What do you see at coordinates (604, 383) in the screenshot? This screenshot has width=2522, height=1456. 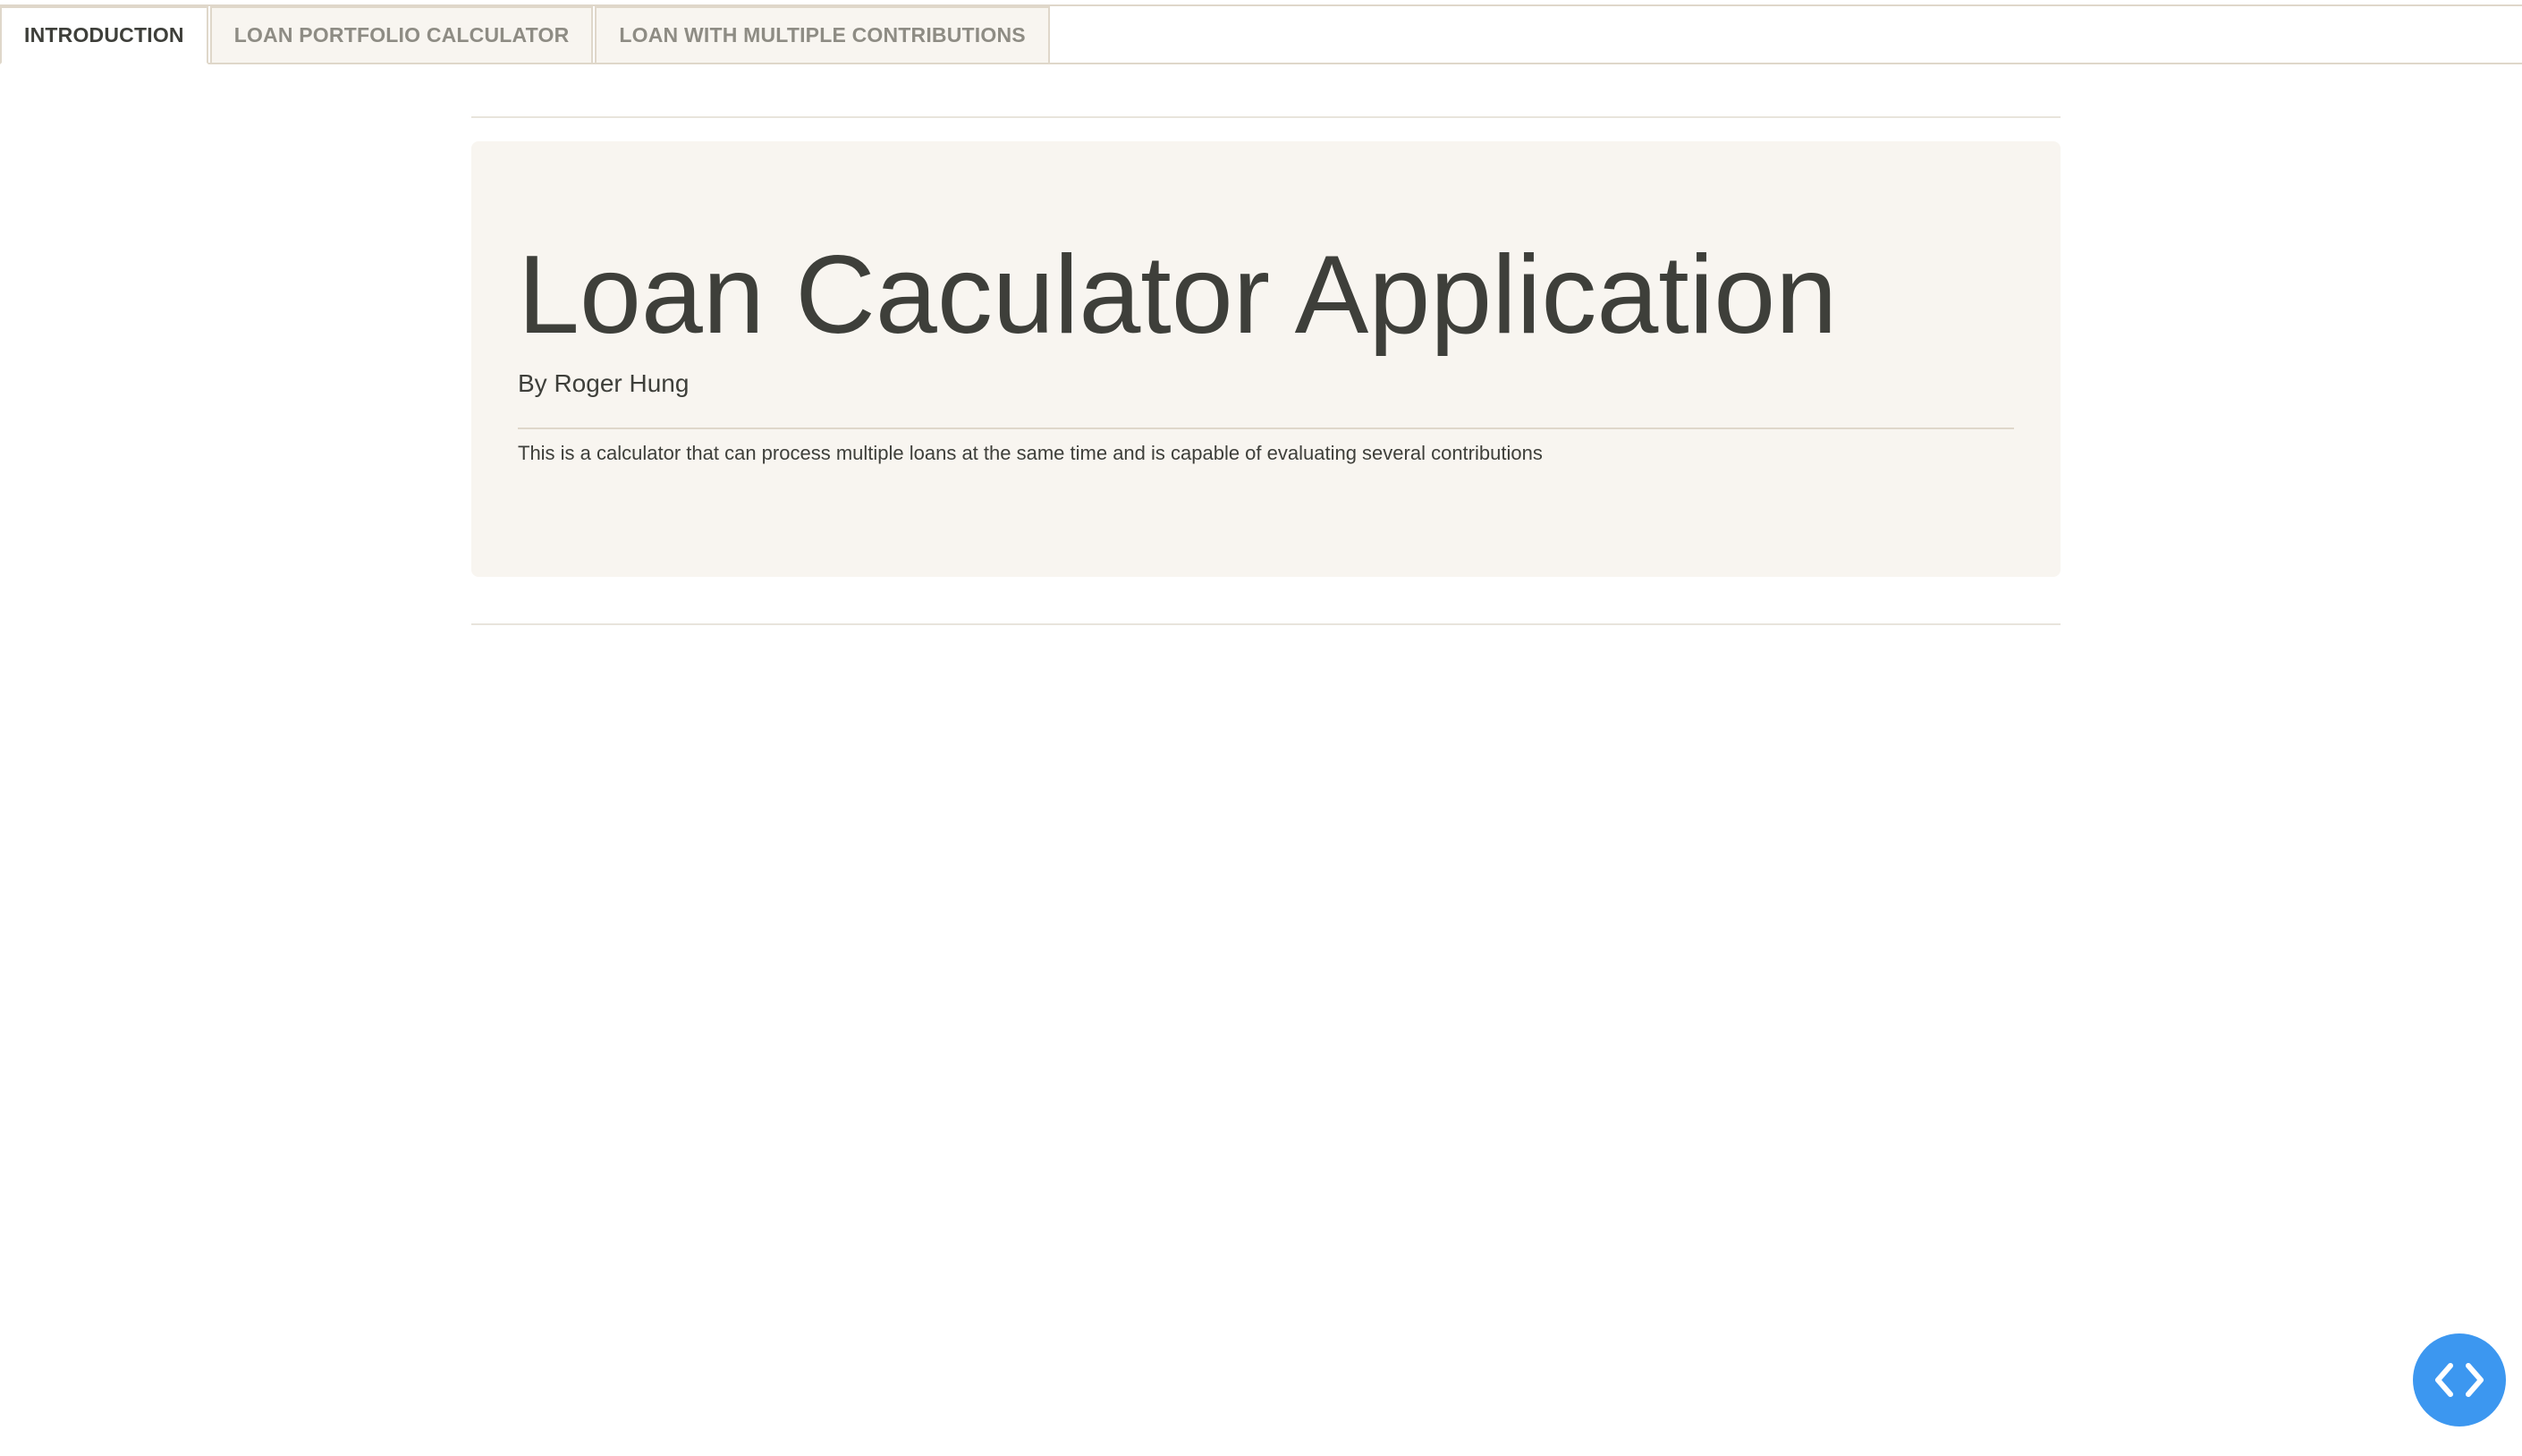 I see `author-byline: By Roger Hung` at bounding box center [604, 383].